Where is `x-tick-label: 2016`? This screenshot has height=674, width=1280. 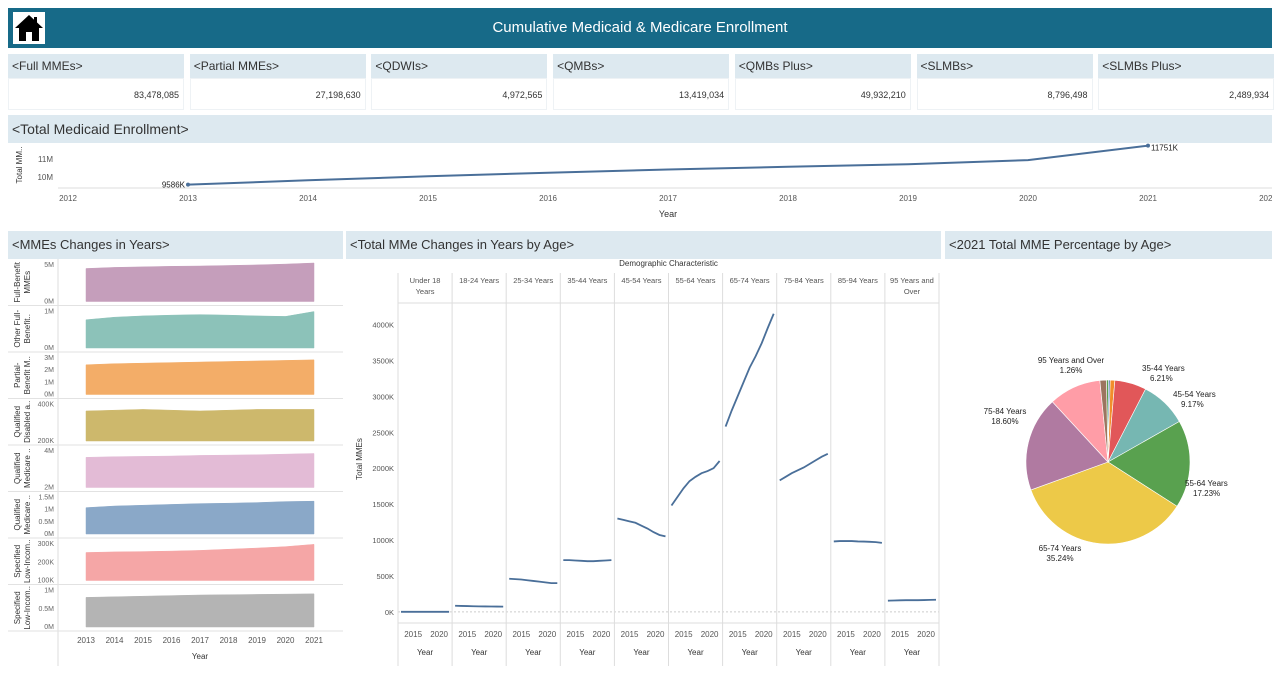
x-tick-label: 2016 is located at coordinates (548, 198).